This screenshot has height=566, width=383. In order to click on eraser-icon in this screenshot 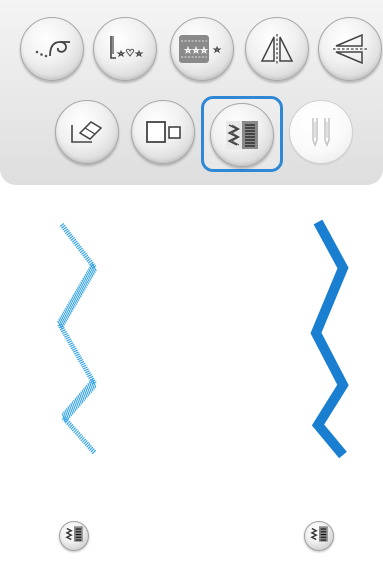, I will do `click(87, 132)`.